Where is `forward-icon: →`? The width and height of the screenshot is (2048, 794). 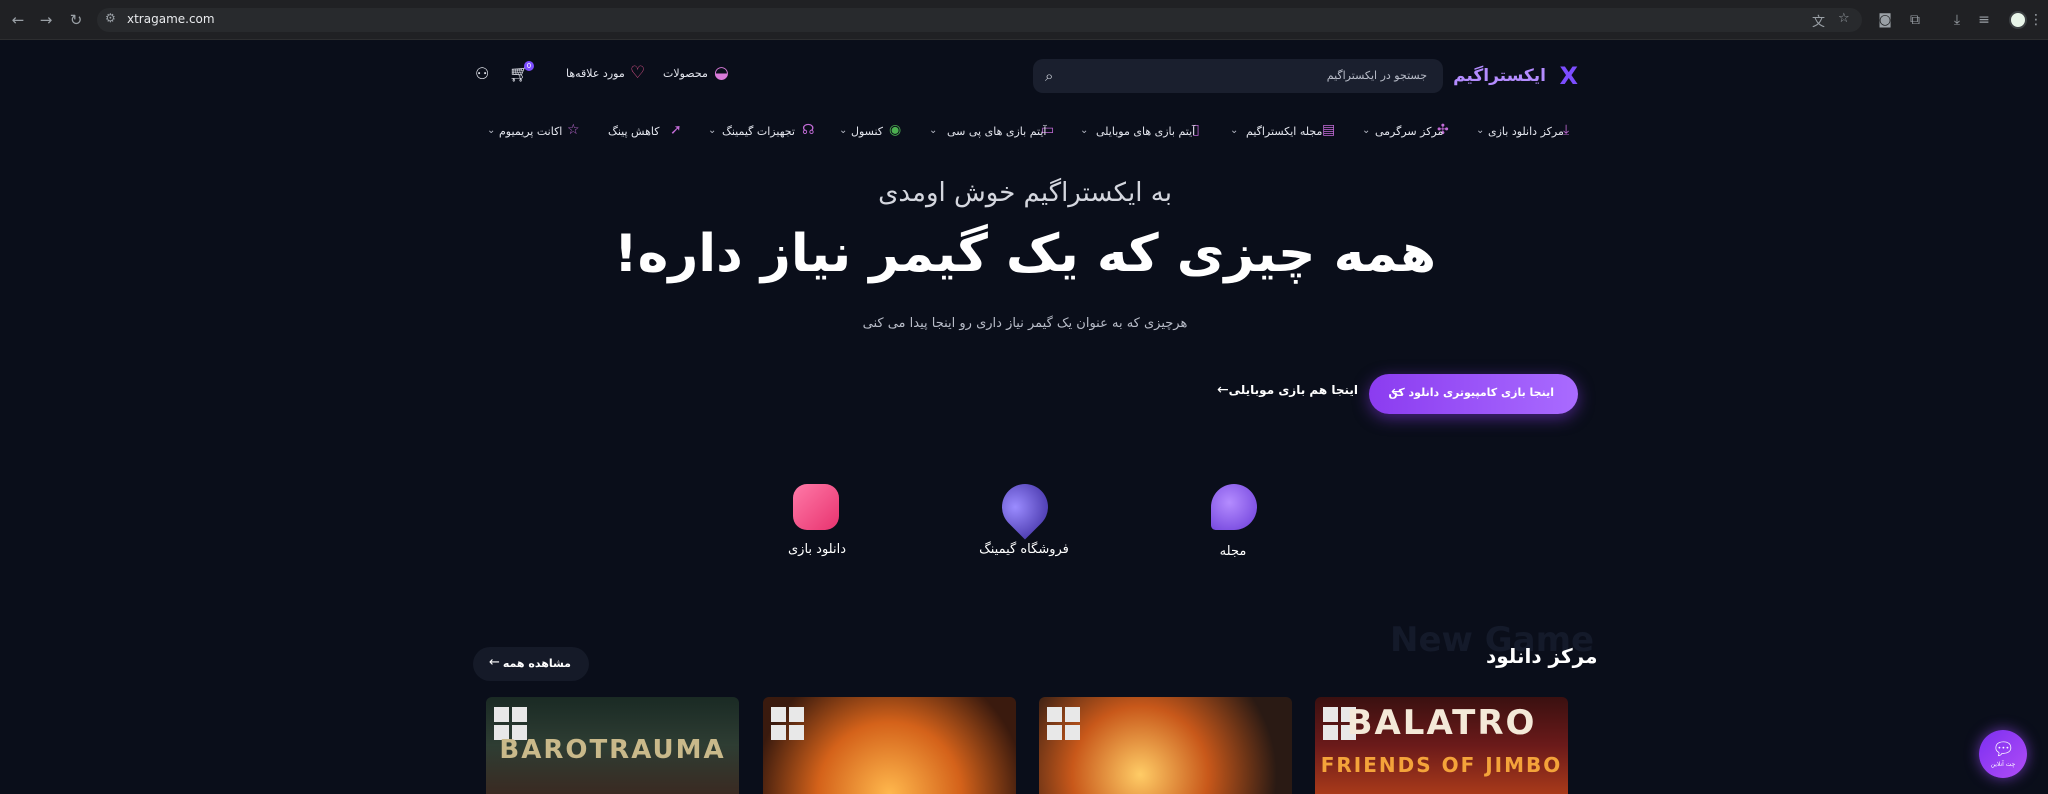 forward-icon: → is located at coordinates (46, 20).